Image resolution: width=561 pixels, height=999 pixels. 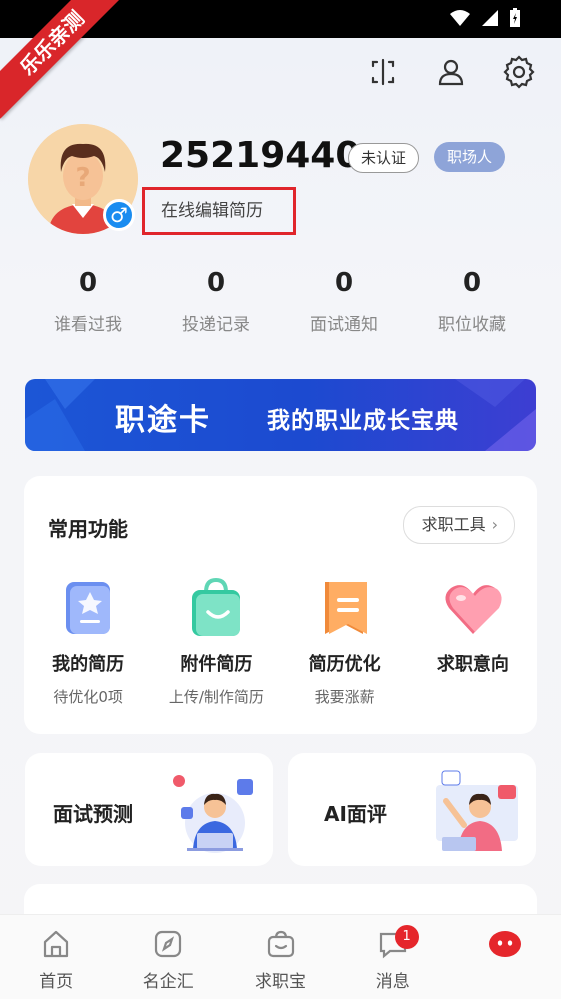 What do you see at coordinates (56, 982) in the screenshot?
I see `tab-label: 首页` at bounding box center [56, 982].